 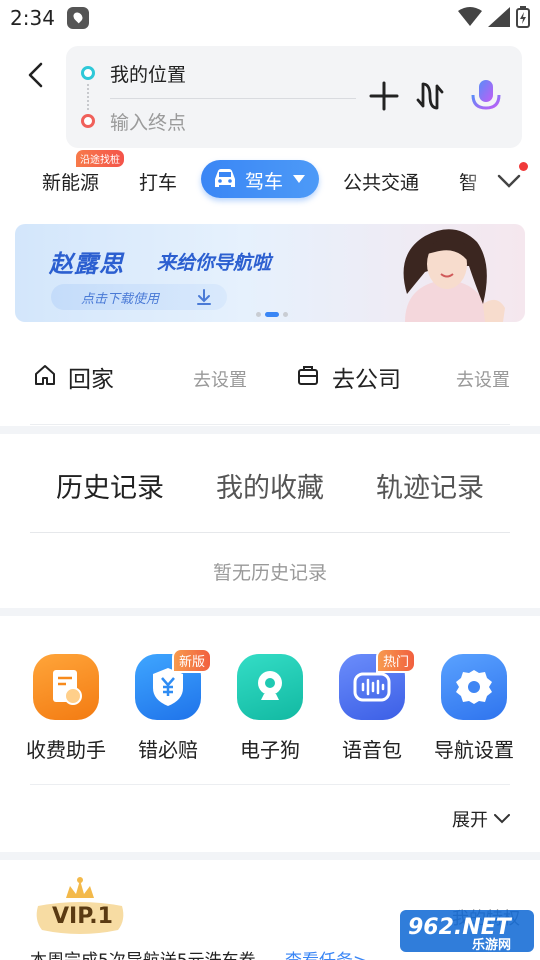 What do you see at coordinates (88, 97) in the screenshot?
I see `route-connector` at bounding box center [88, 97].